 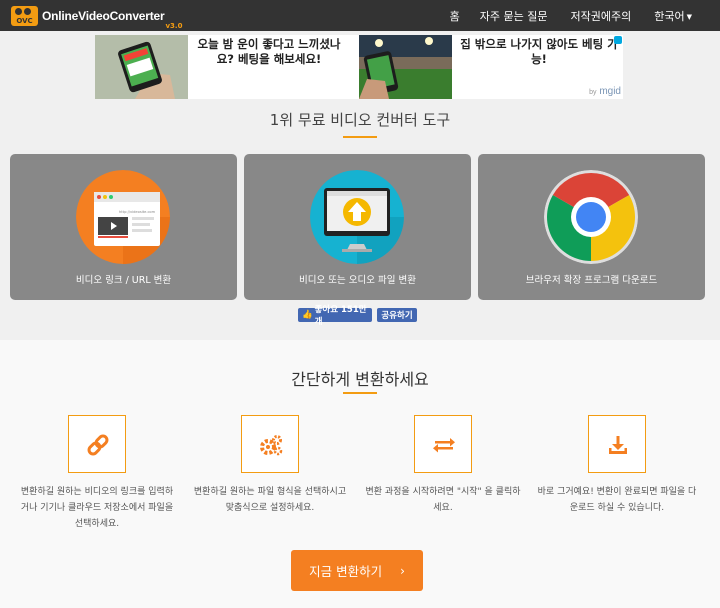 What do you see at coordinates (346, 571) in the screenshot?
I see `cta-label: 지금 변환하기` at bounding box center [346, 571].